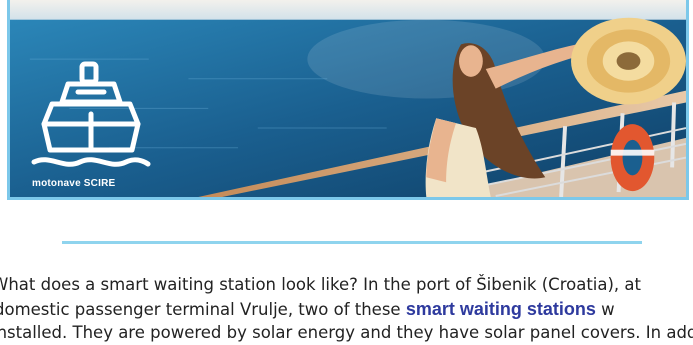  Describe the element at coordinates (91, 114) in the screenshot. I see `ship-logo-icon` at that location.